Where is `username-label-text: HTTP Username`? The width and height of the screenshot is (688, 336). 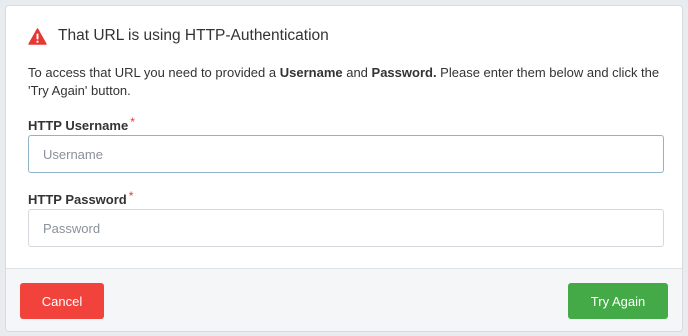
username-label-text: HTTP Username is located at coordinates (78, 125).